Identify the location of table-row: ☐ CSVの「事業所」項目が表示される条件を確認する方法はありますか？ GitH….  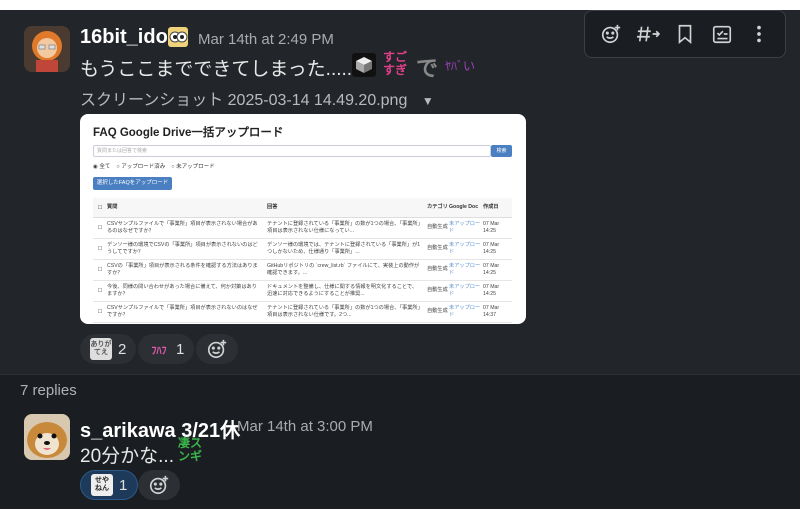
(302, 270).